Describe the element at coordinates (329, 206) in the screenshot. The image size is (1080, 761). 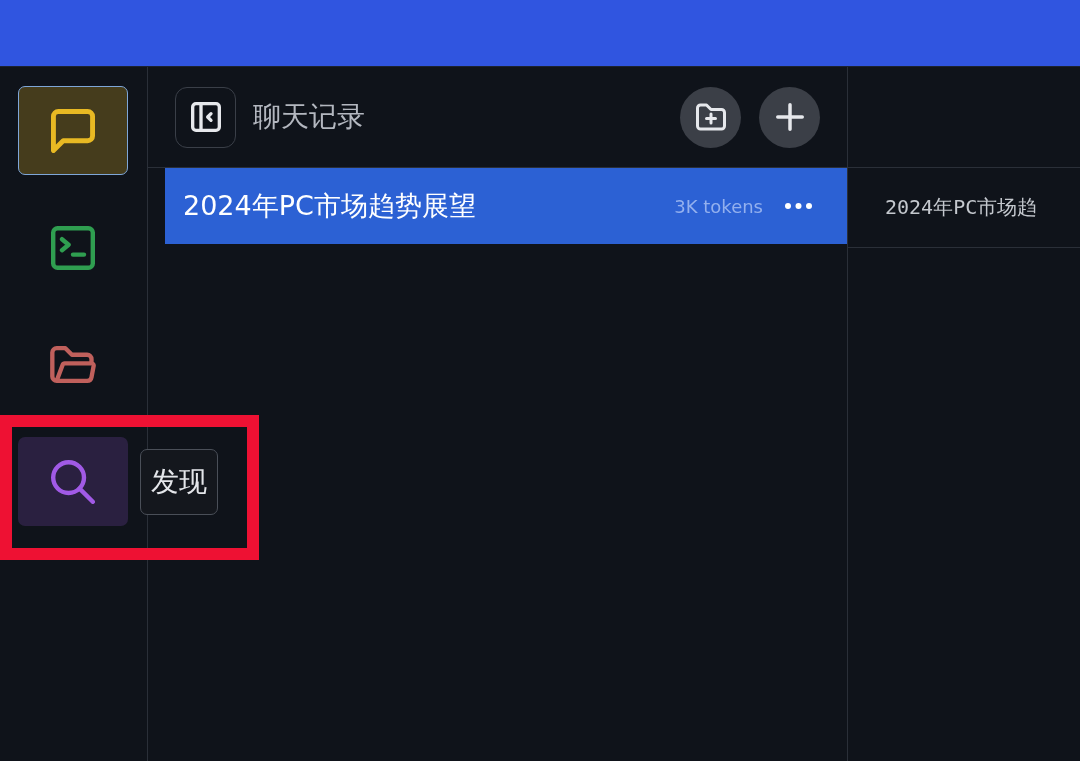
I see `chat-title: 2024年PC市场趋势展望` at that location.